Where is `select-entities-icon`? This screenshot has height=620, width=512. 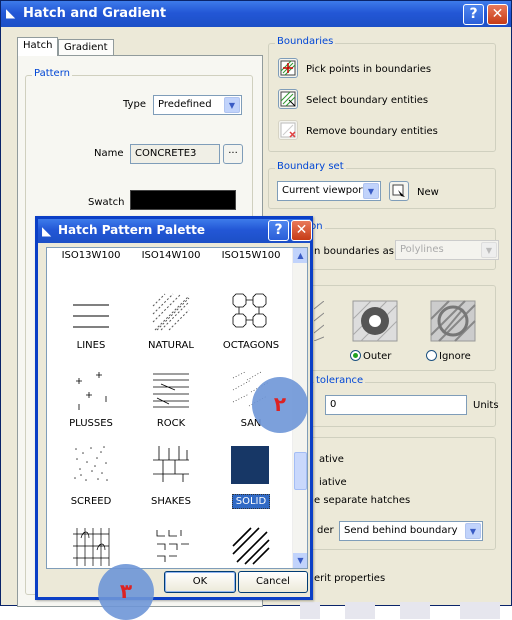
select-entities-icon is located at coordinates (288, 99).